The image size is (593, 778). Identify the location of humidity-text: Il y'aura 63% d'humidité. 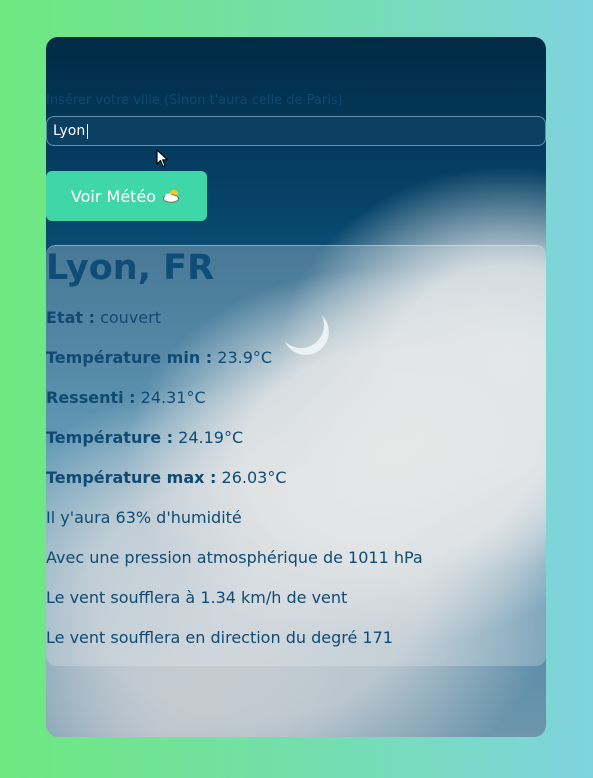
(144, 517).